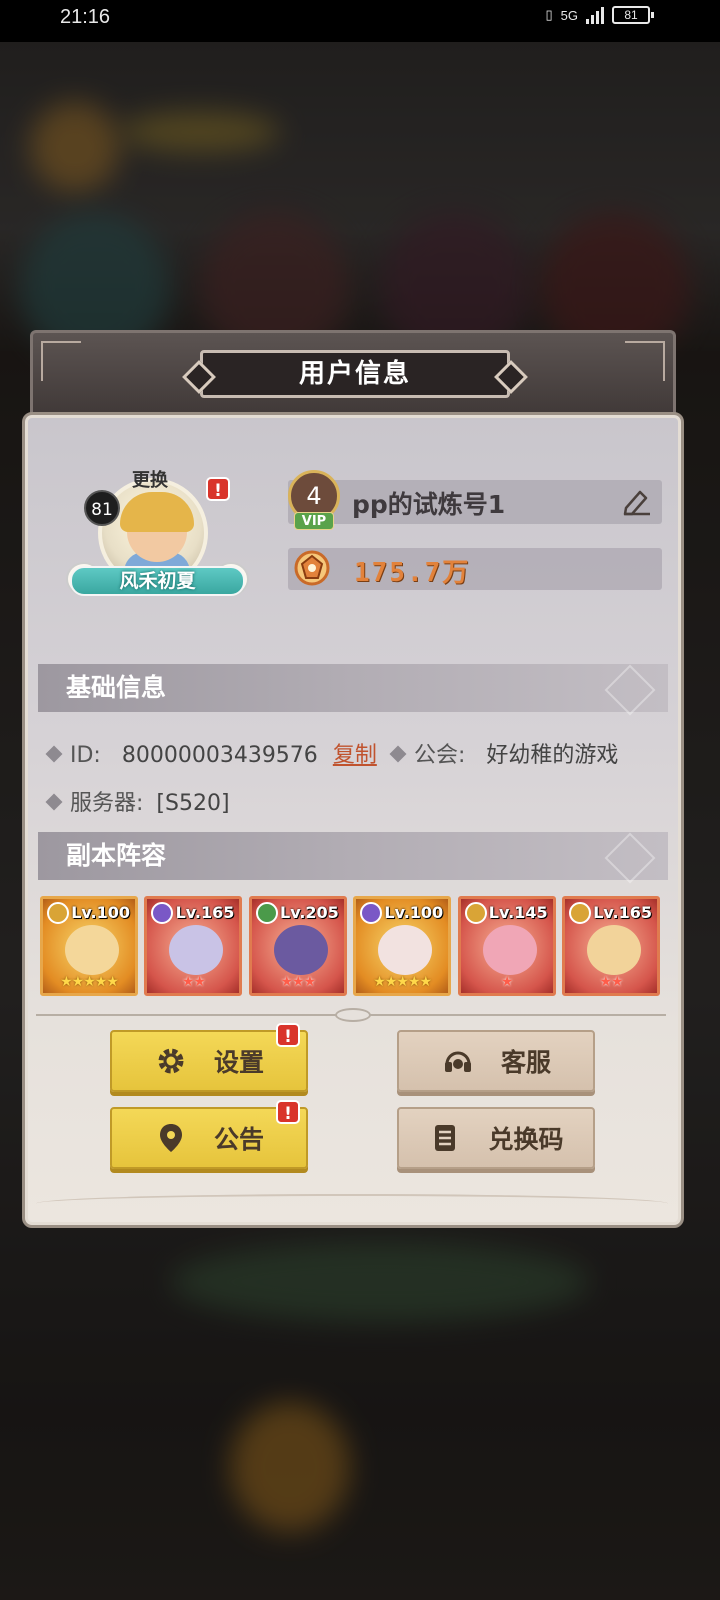  I want to click on vip-tag: VIP, so click(314, 521).